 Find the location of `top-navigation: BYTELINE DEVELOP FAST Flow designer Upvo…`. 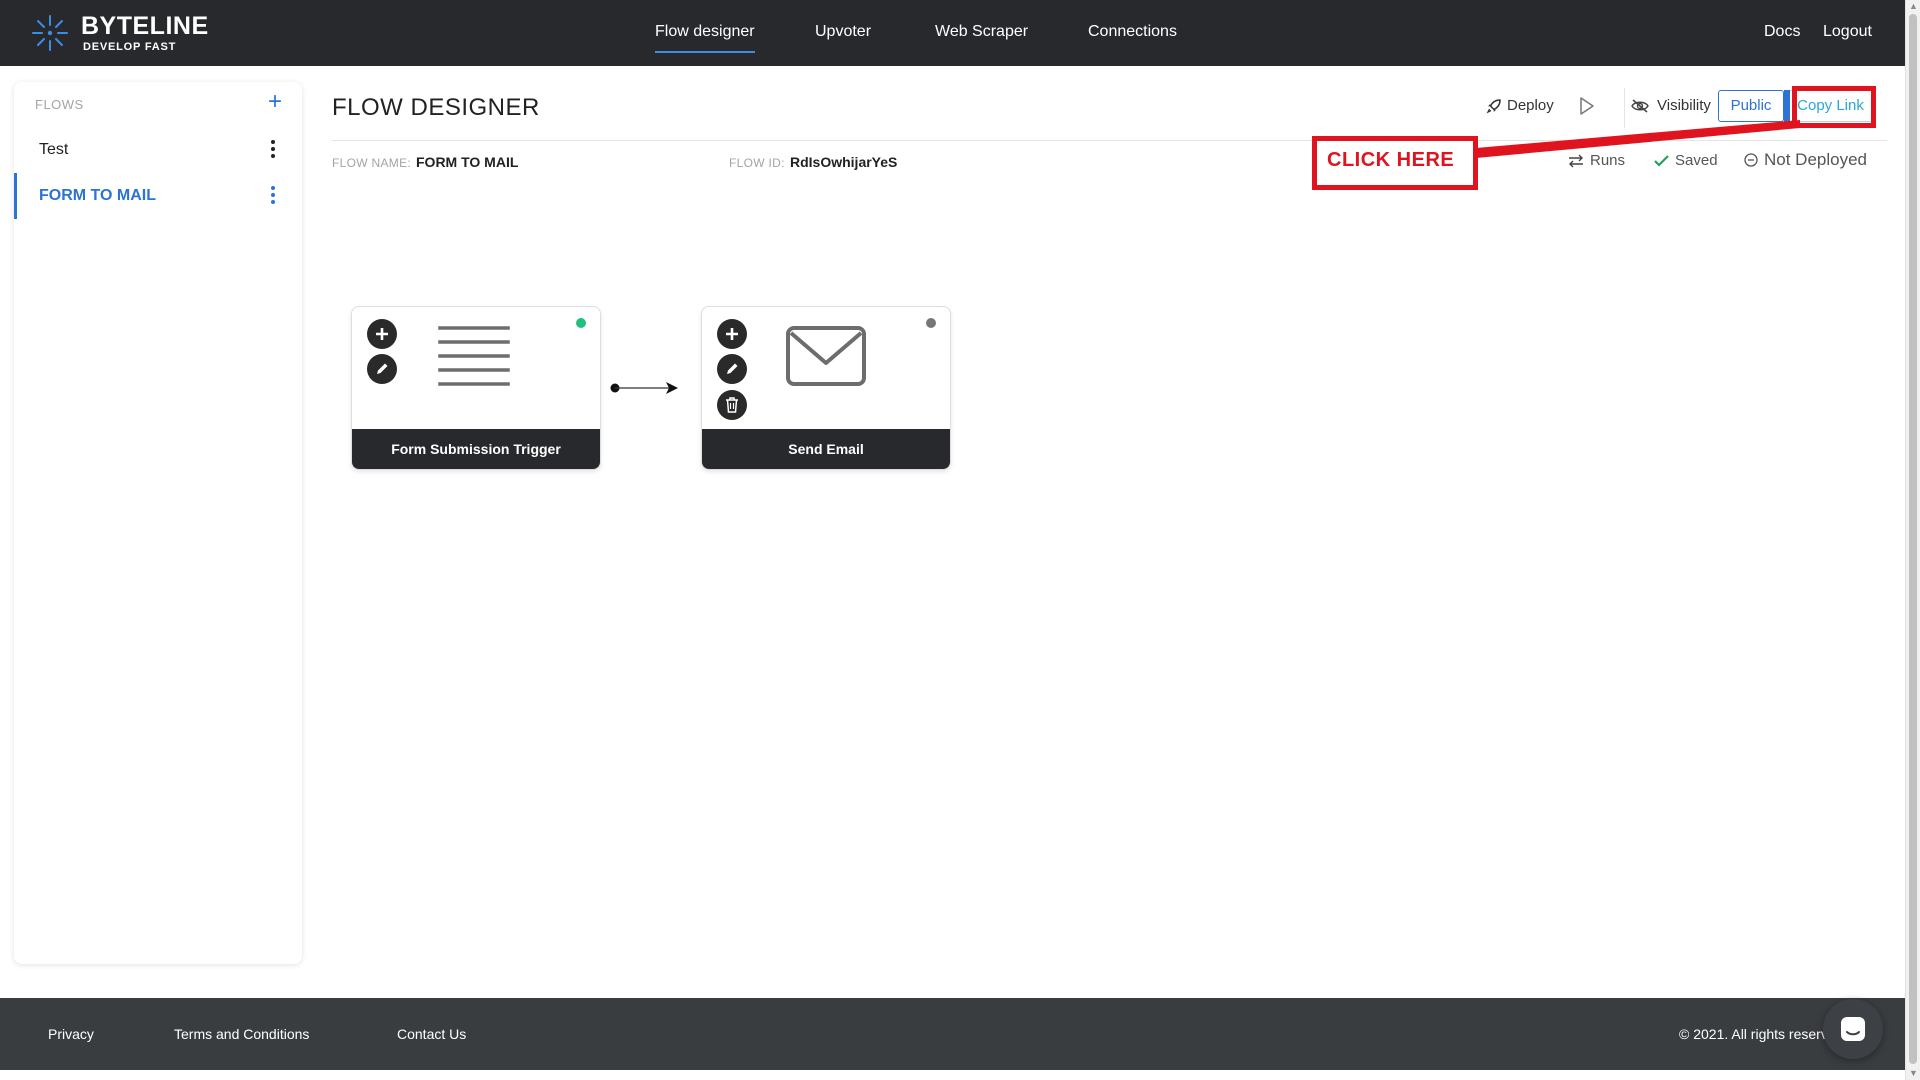

top-navigation: BYTELINE DEVELOP FAST Flow designer Upvo… is located at coordinates (952, 33).